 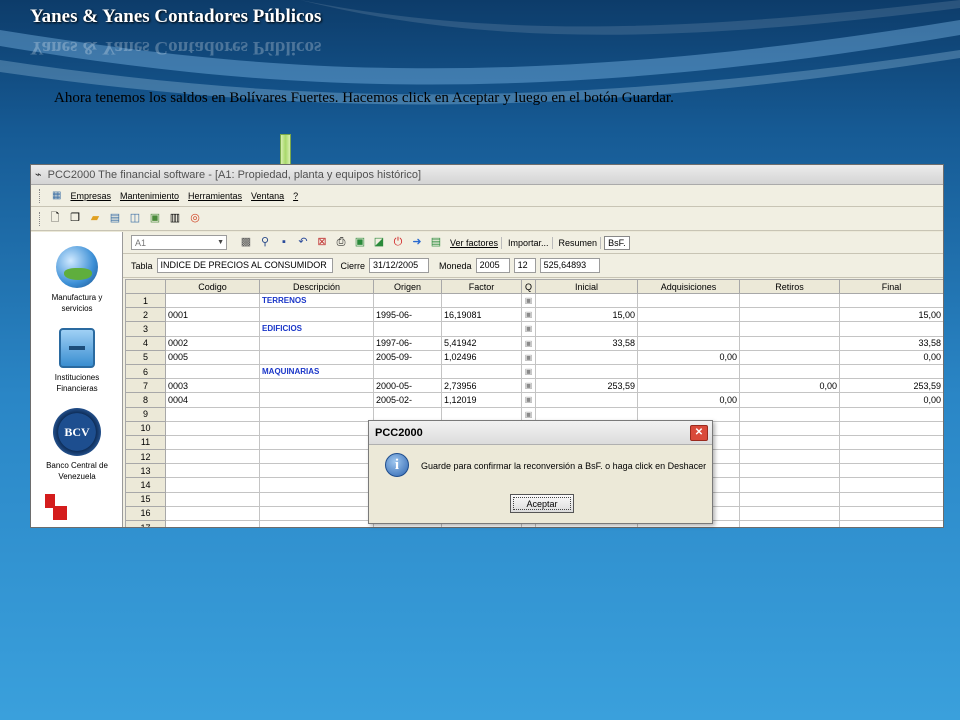 I want to click on sidebar-item-instituciones: Instituciones Financieras, so click(x=77, y=361).